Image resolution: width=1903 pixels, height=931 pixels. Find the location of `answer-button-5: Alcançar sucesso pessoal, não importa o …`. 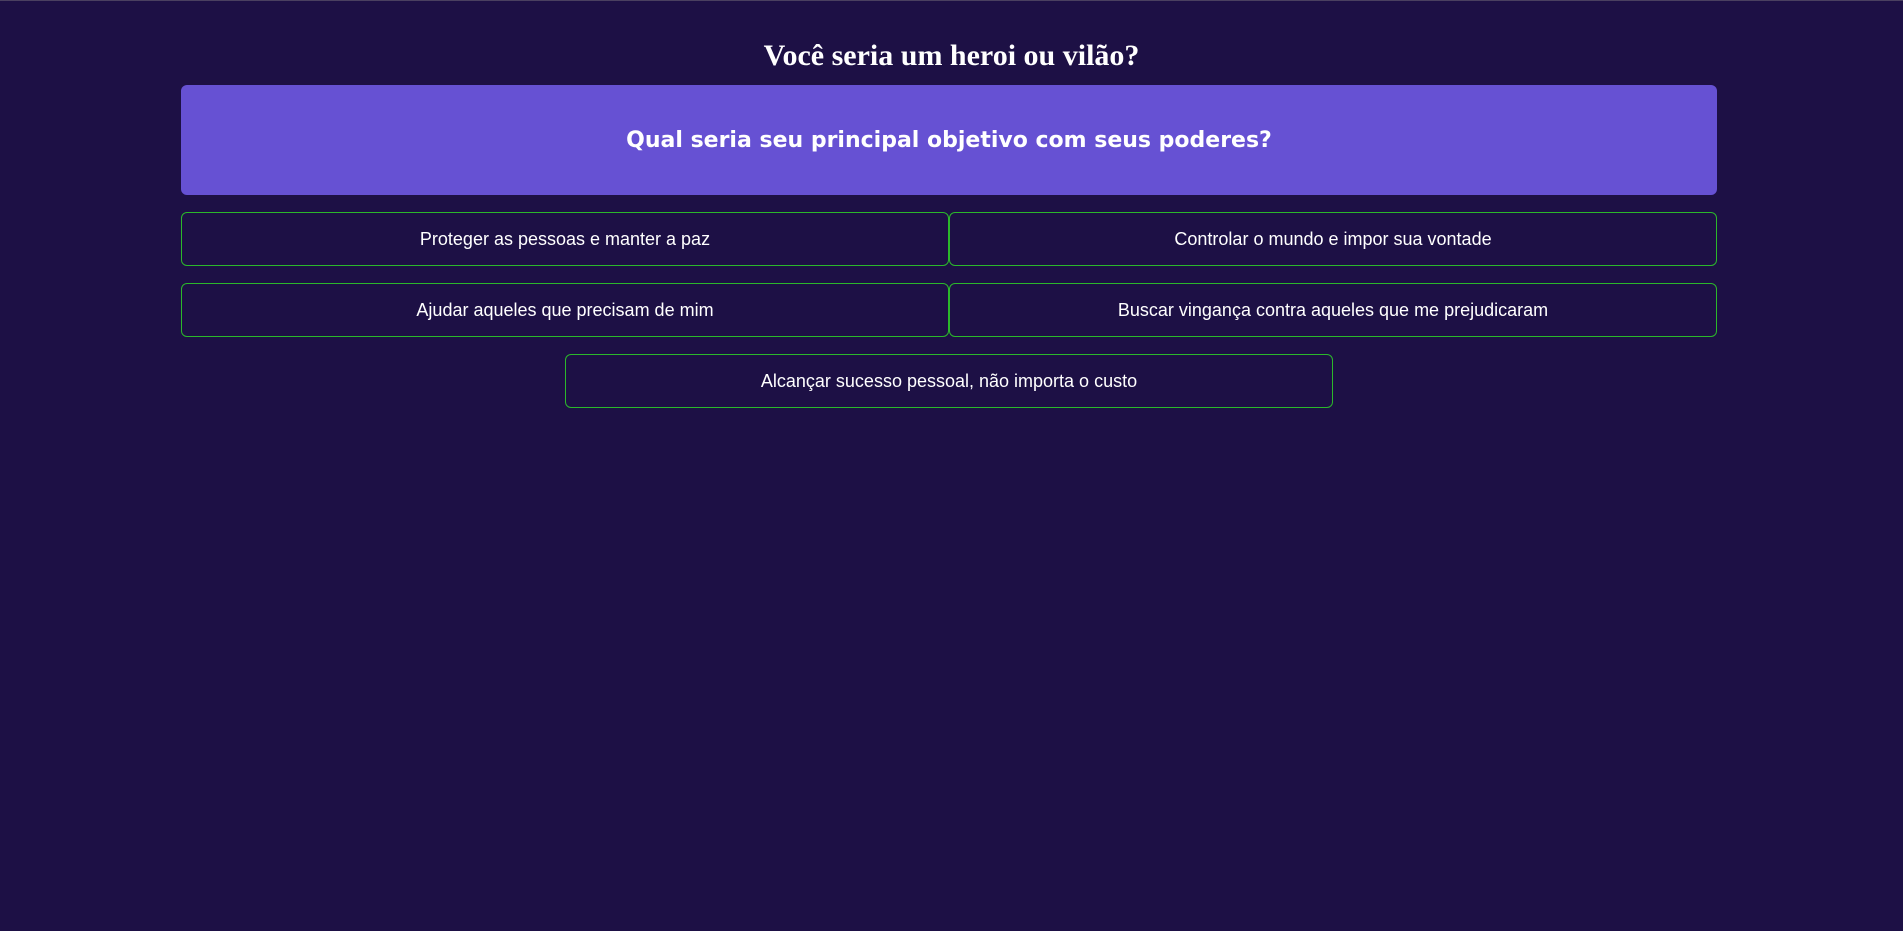

answer-button-5: Alcançar sucesso pessoal, não importa o … is located at coordinates (949, 381).